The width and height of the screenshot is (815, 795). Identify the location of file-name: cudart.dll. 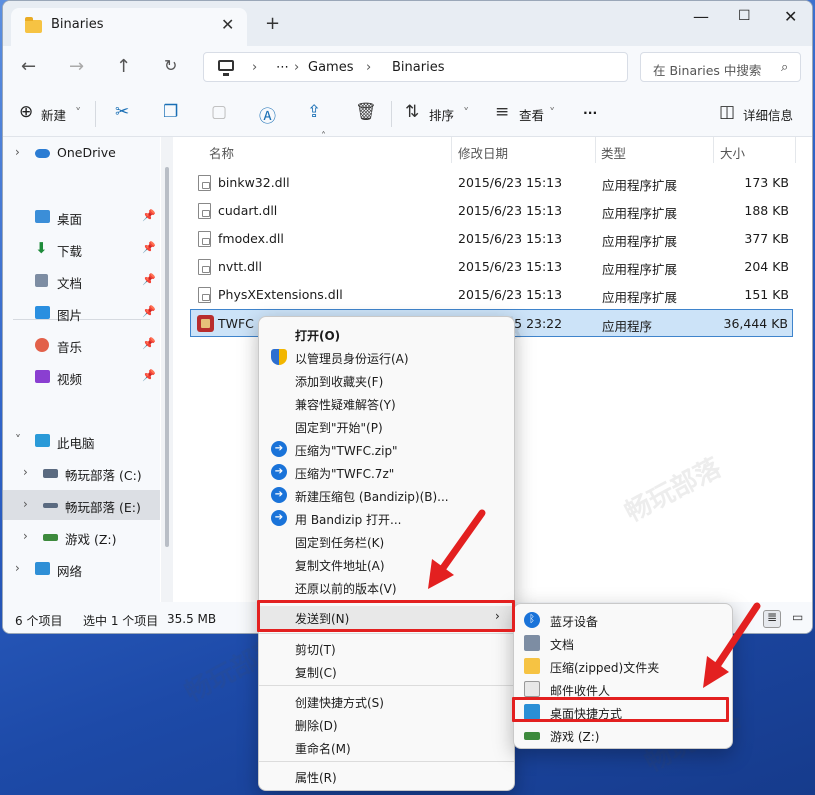
(248, 210).